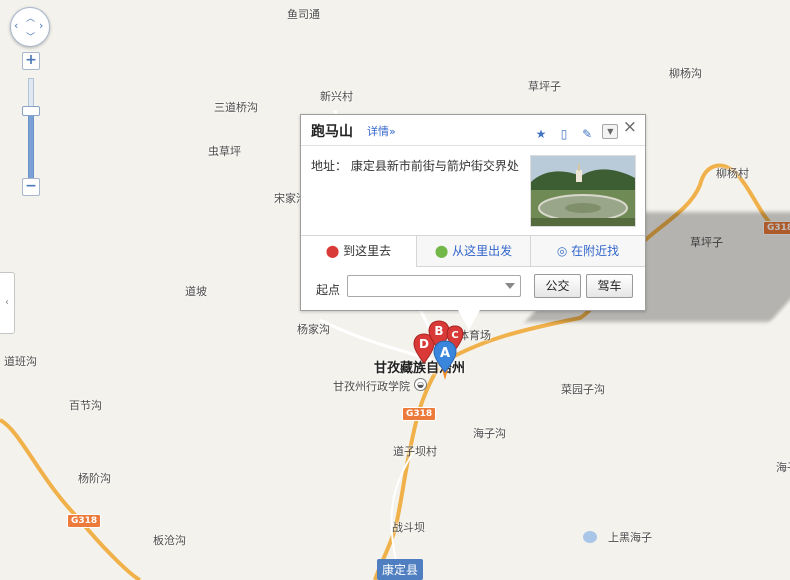  What do you see at coordinates (31, 187) in the screenshot?
I see `zoom-out-button: −` at bounding box center [31, 187].